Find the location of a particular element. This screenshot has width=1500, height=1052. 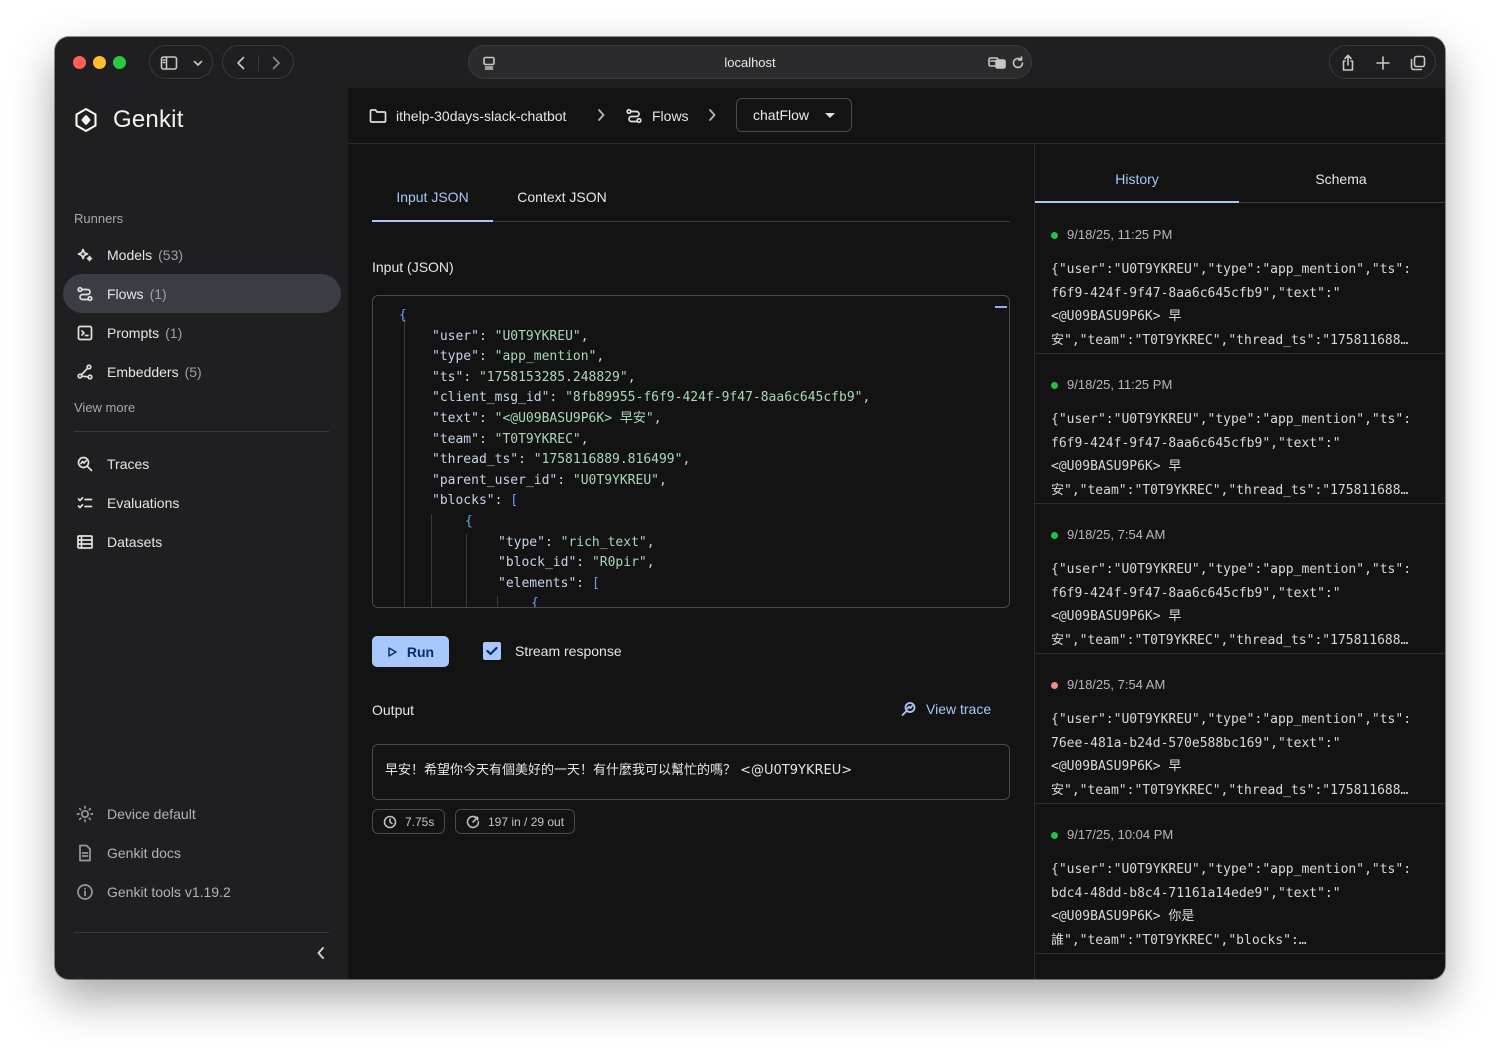

back-arrow-icon is located at coordinates (241, 63).